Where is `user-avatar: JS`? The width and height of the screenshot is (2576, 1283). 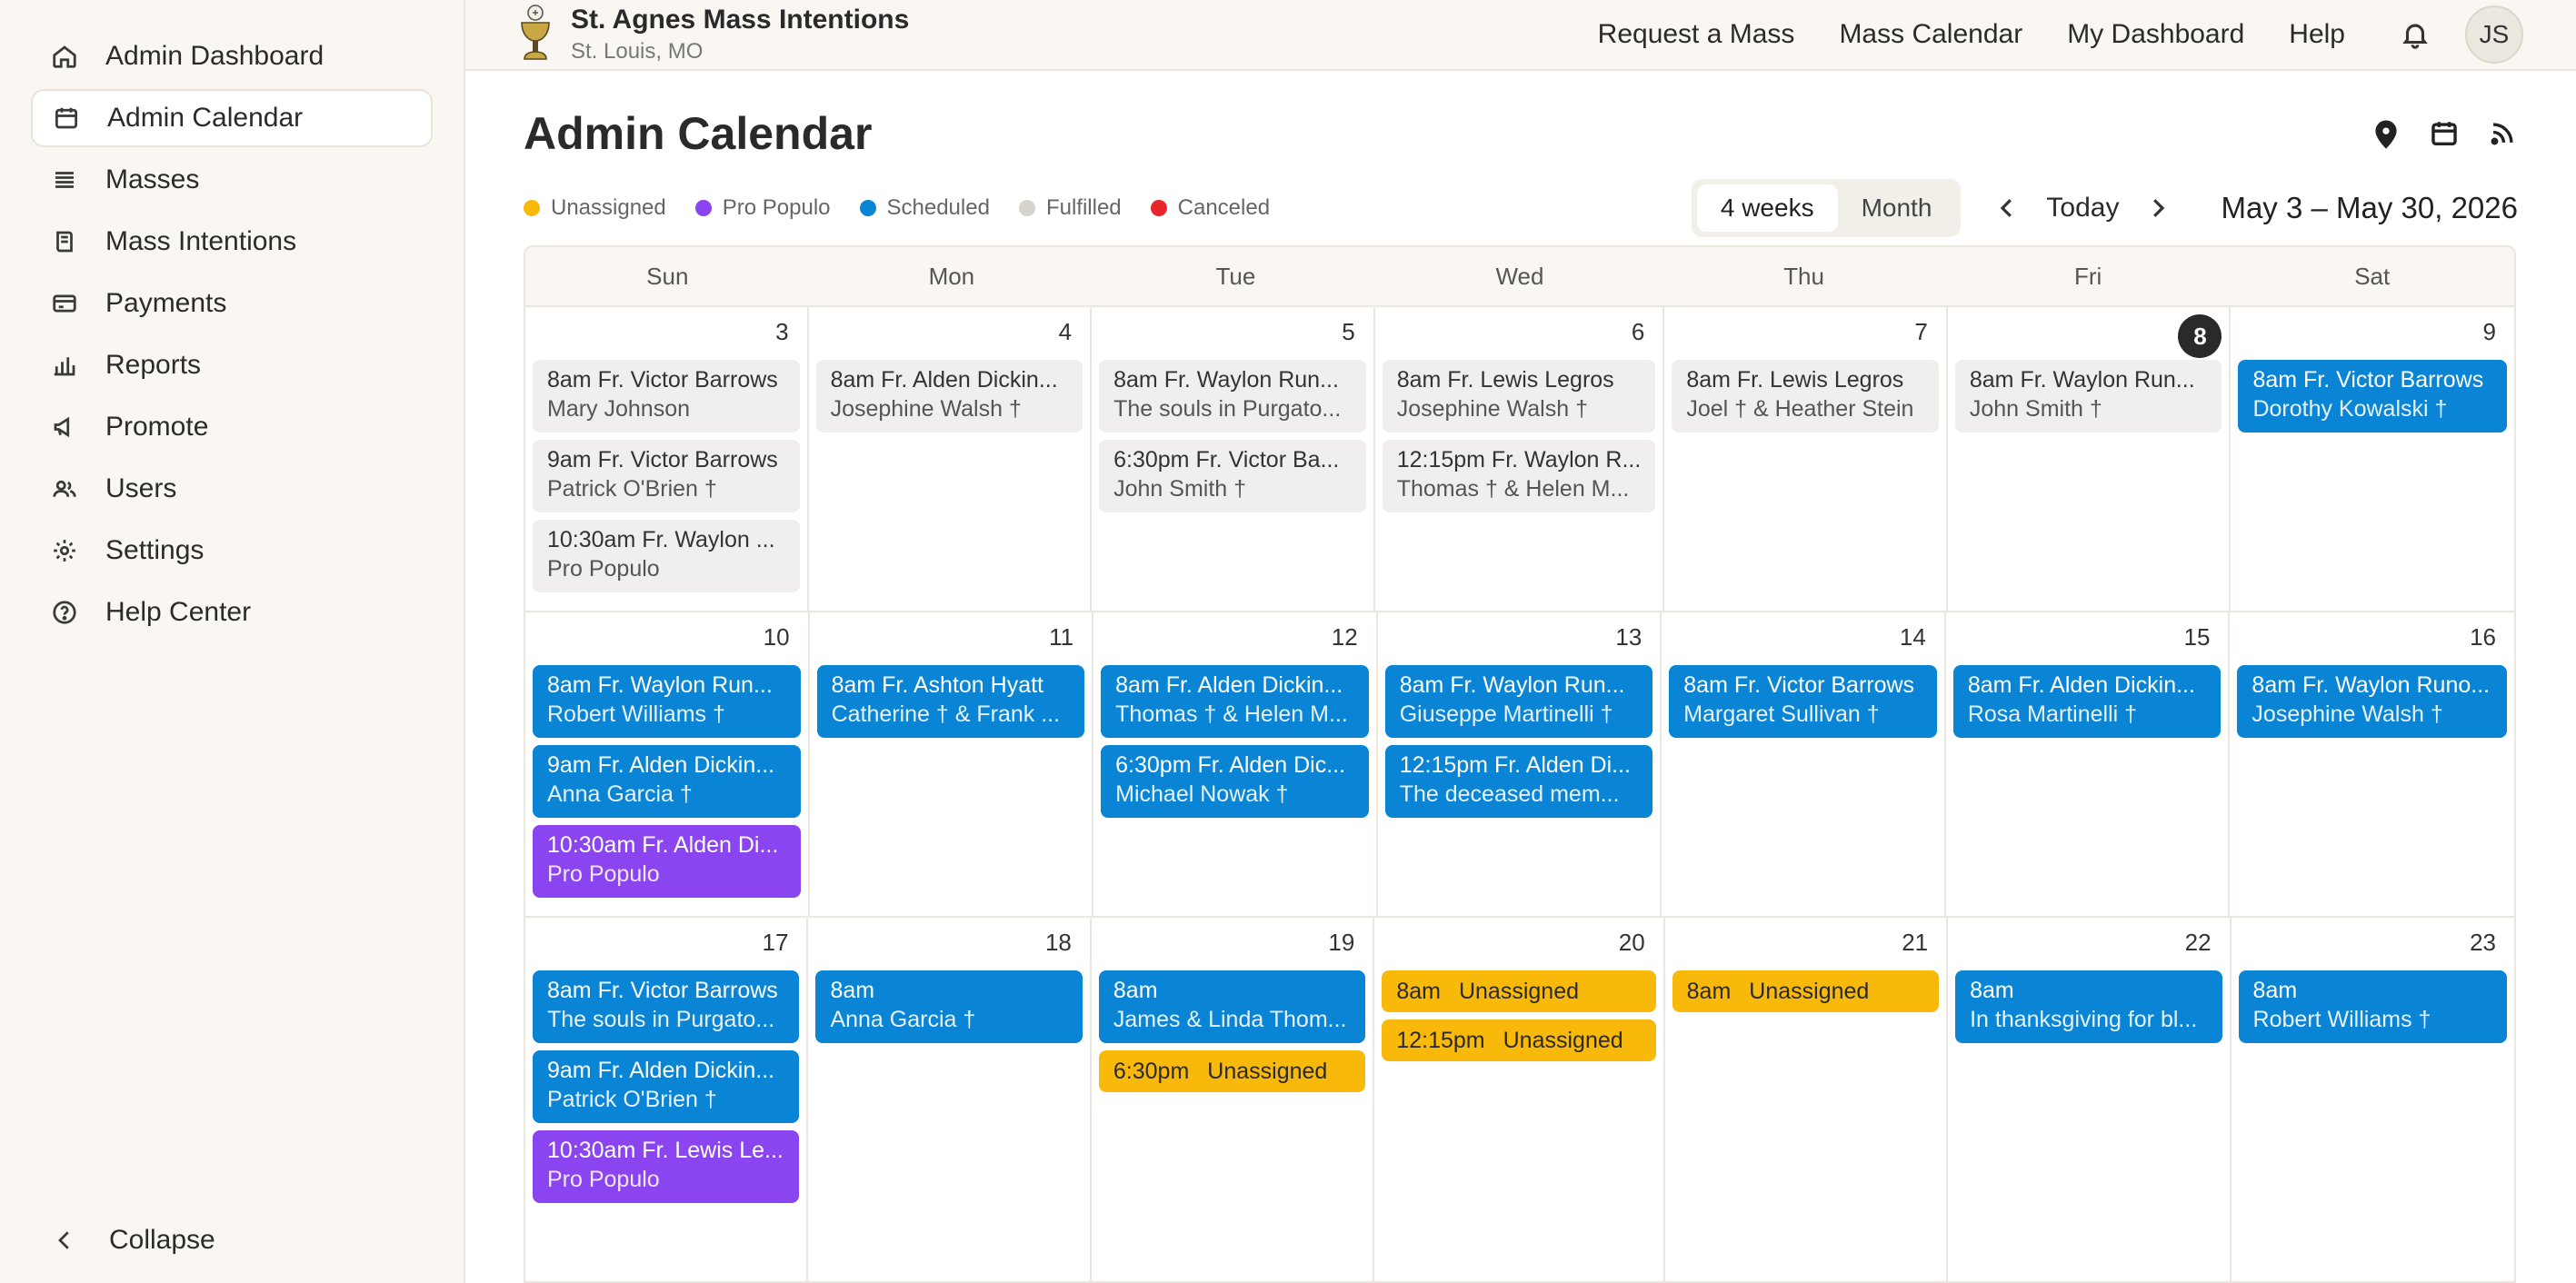 user-avatar: JS is located at coordinates (2494, 34).